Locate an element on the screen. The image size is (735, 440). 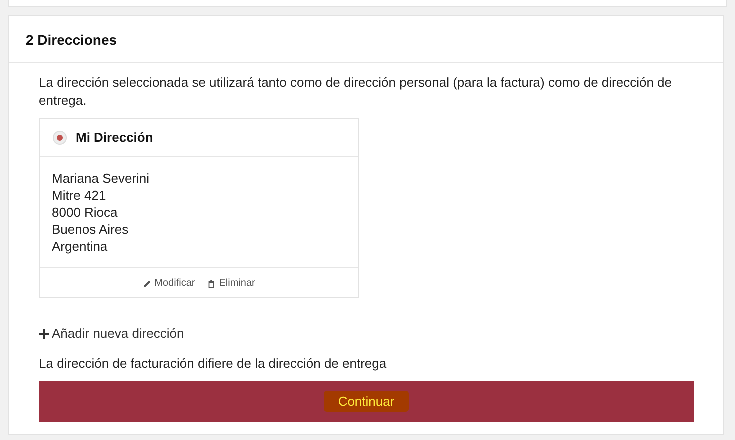
address-line: Mariana Severini is located at coordinates (101, 178).